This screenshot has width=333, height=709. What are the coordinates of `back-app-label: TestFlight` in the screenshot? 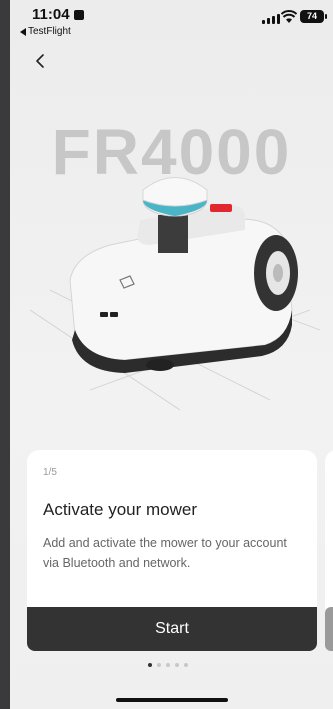 It's located at (49, 31).